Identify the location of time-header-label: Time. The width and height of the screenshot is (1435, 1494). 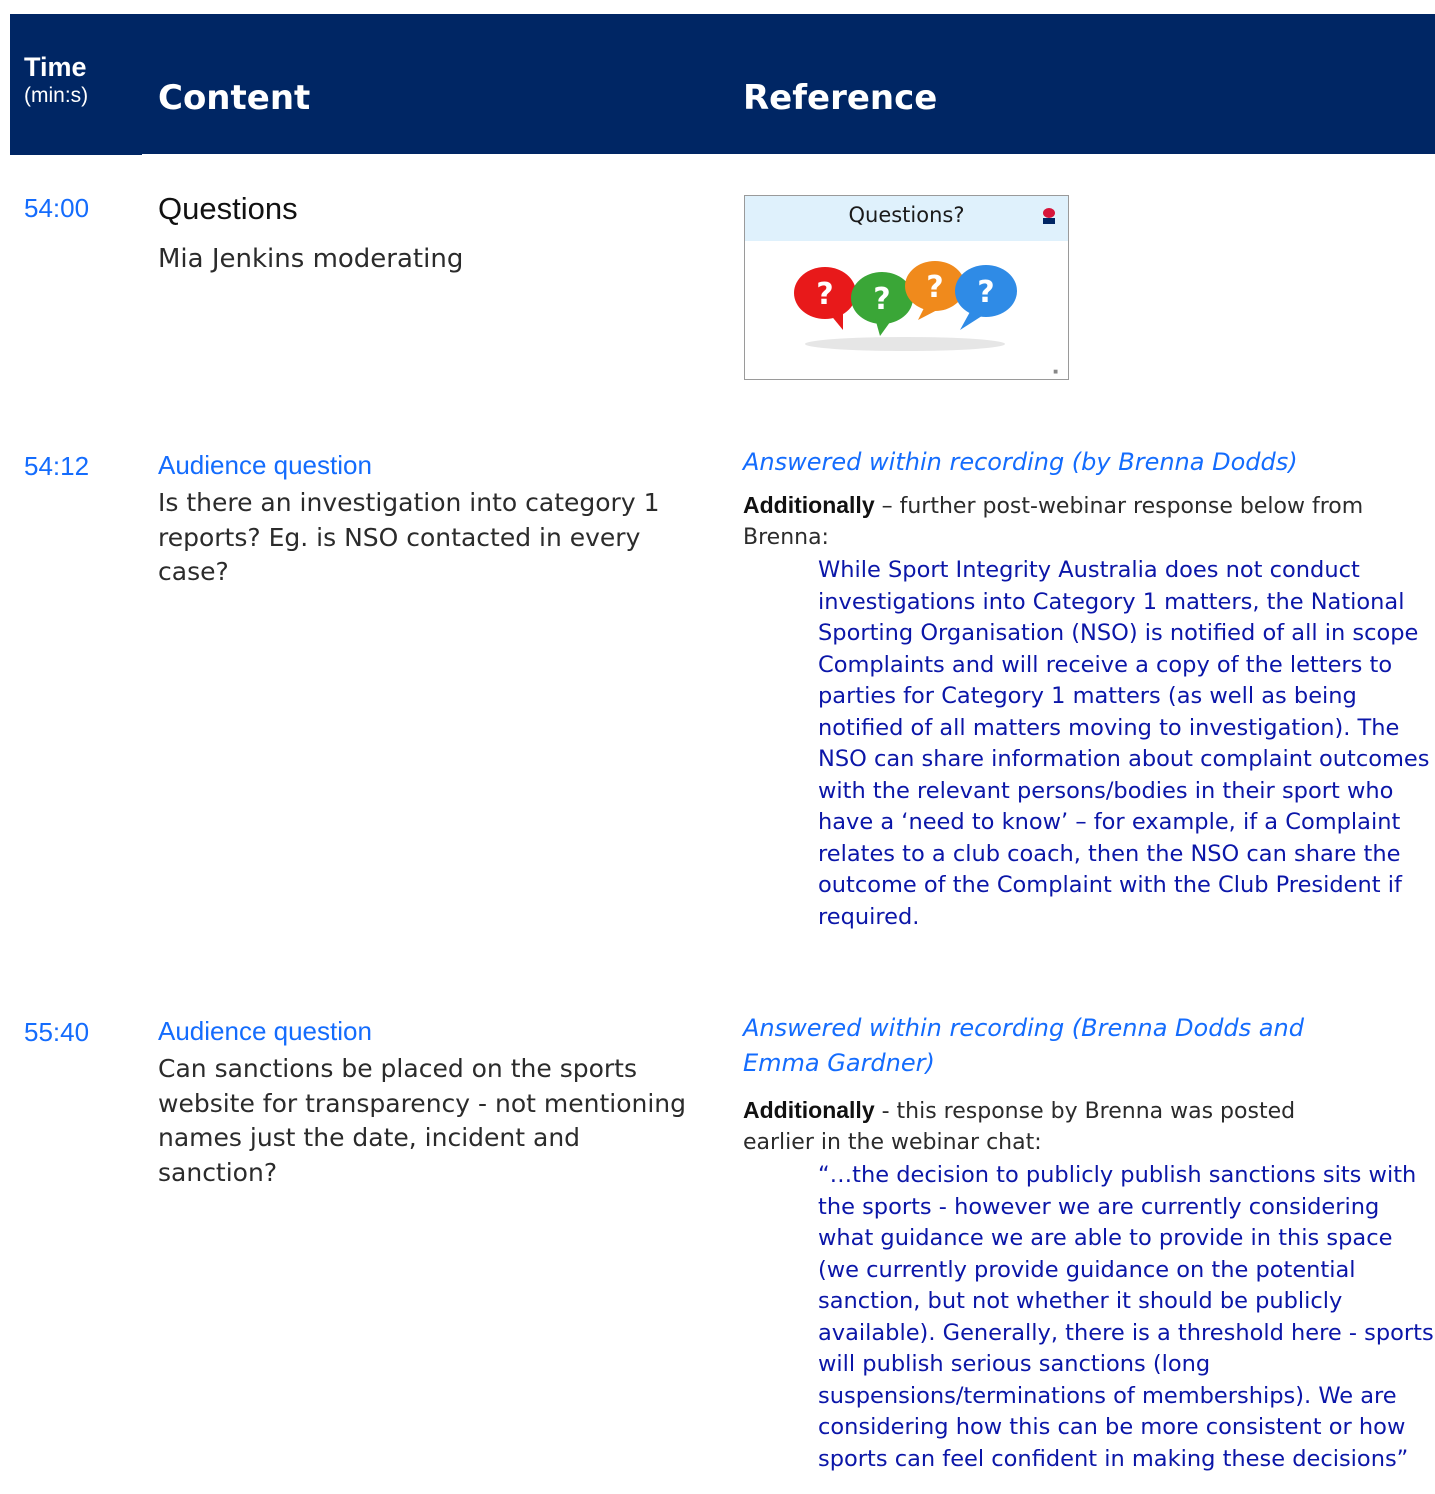
(55, 67).